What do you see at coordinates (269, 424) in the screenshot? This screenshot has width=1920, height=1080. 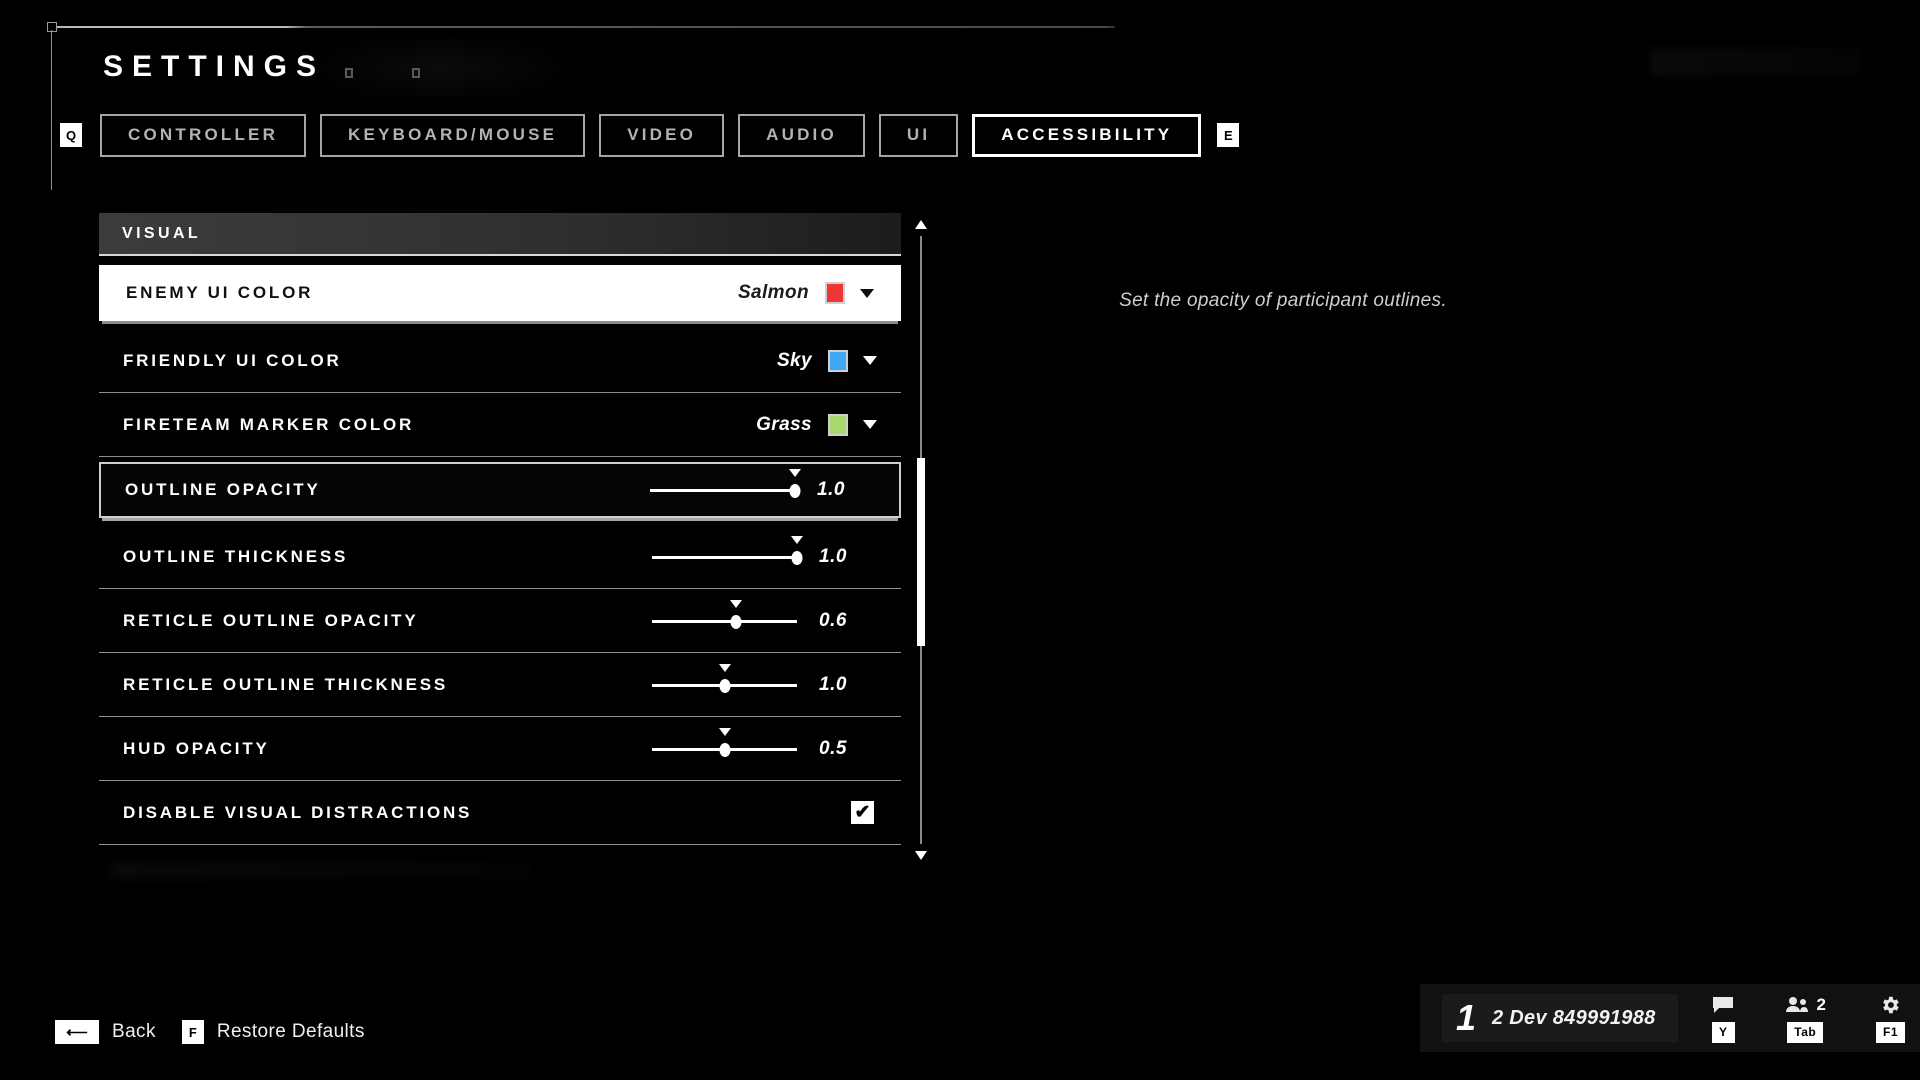 I see `settings-row-label: FIRETEAM MARKER COLOR` at bounding box center [269, 424].